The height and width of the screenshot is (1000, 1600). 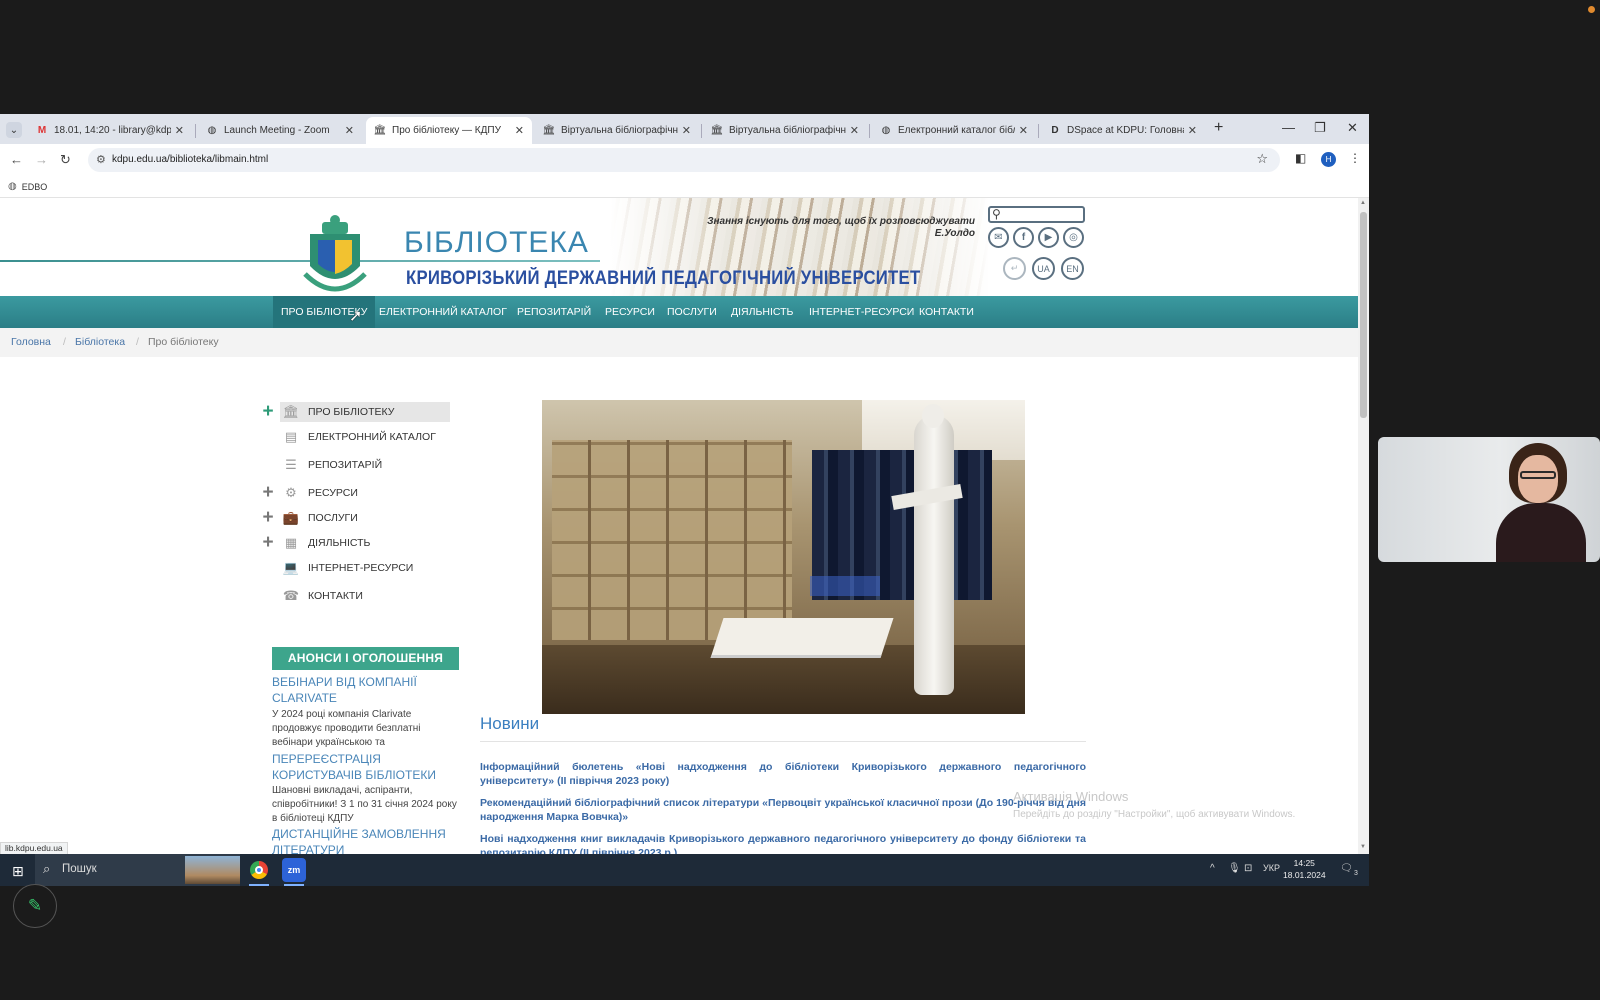 What do you see at coordinates (1346, 868) in the screenshot?
I see `notifications-icon: 🗨` at bounding box center [1346, 868].